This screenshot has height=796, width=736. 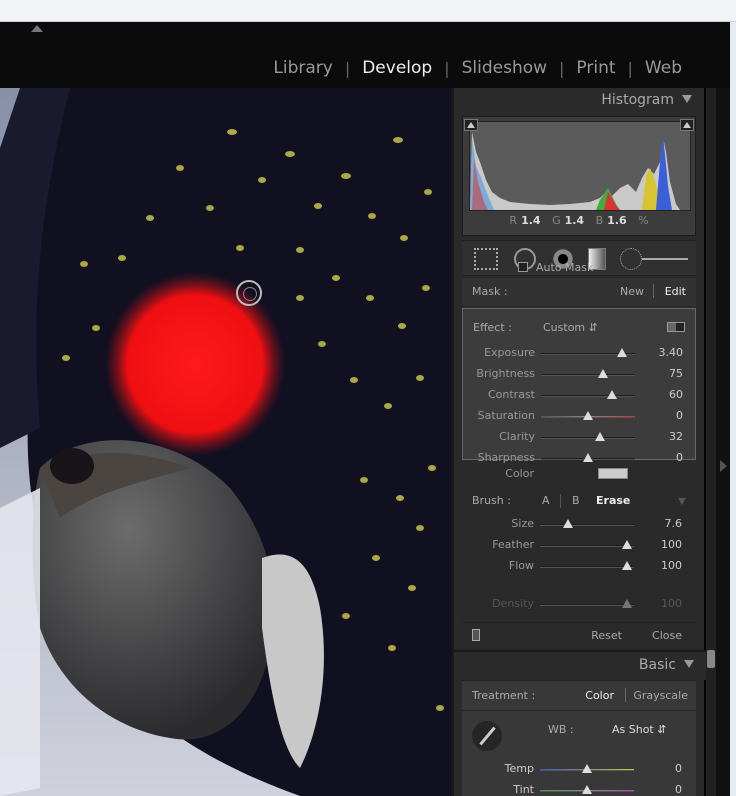 I want to click on tint-slider-thumb, so click(x=587, y=789).